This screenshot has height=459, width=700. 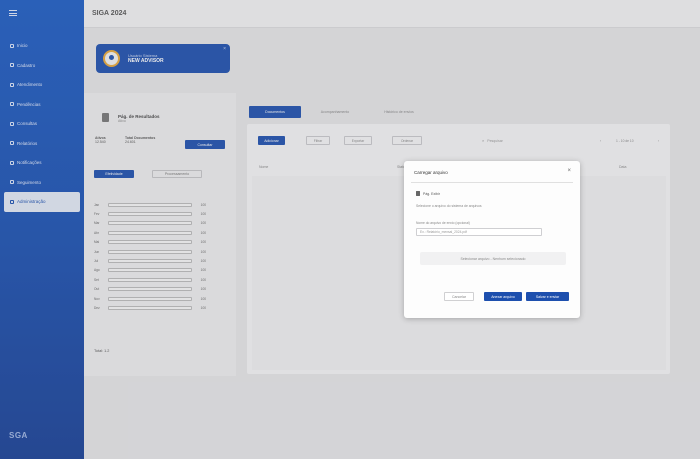 What do you see at coordinates (503, 296) in the screenshot?
I see `attach-button: Anexar arquivo` at bounding box center [503, 296].